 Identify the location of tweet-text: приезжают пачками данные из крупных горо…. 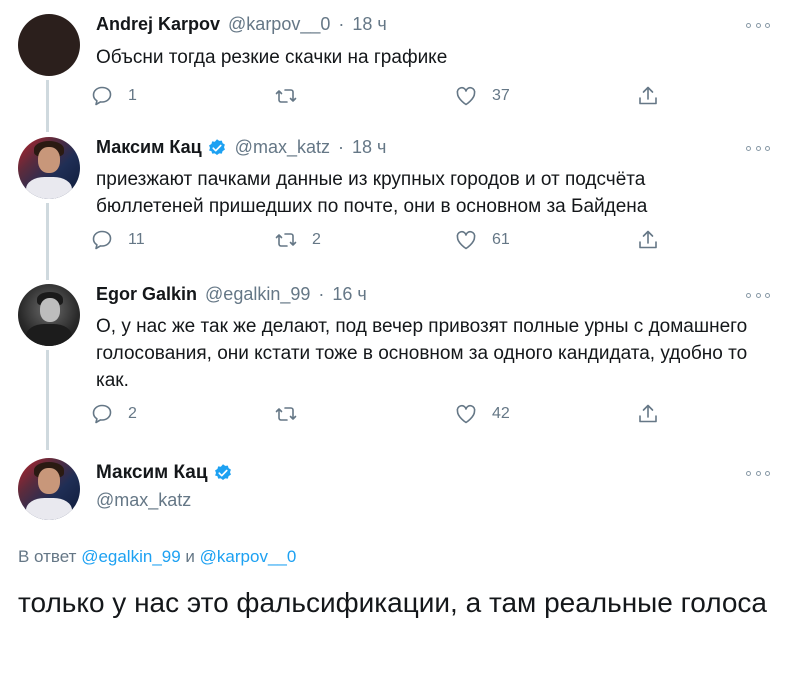
(372, 193).